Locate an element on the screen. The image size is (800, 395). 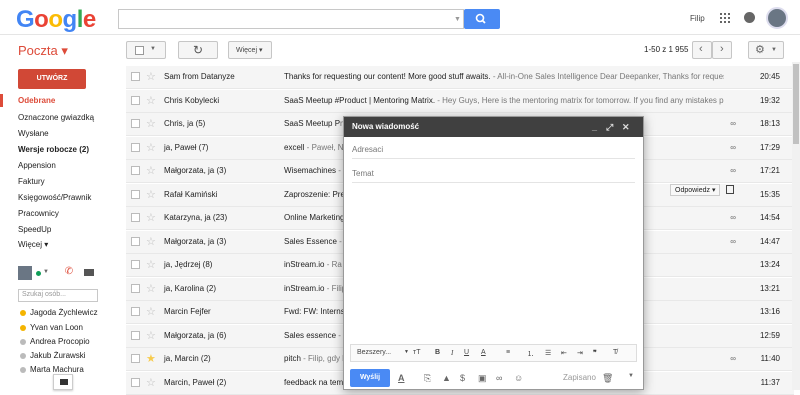
sidebar-item-sent: Wysłane is located at coordinates (33, 133).